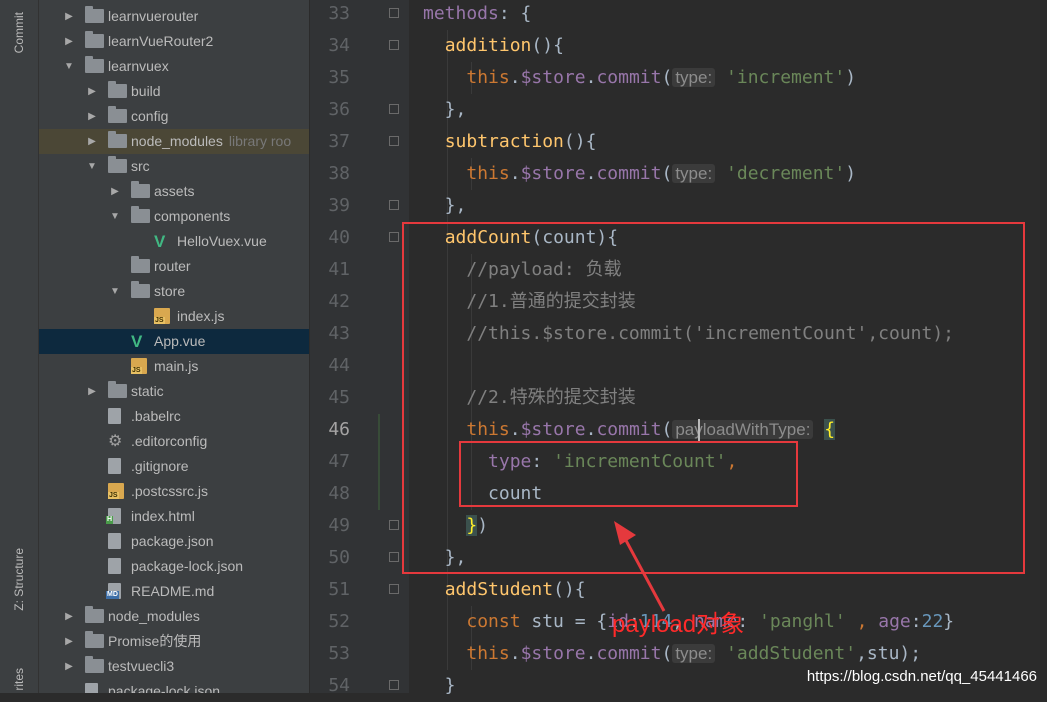 This screenshot has height=702, width=1047. I want to click on tree-item-build: ▶ build, so click(174, 91).